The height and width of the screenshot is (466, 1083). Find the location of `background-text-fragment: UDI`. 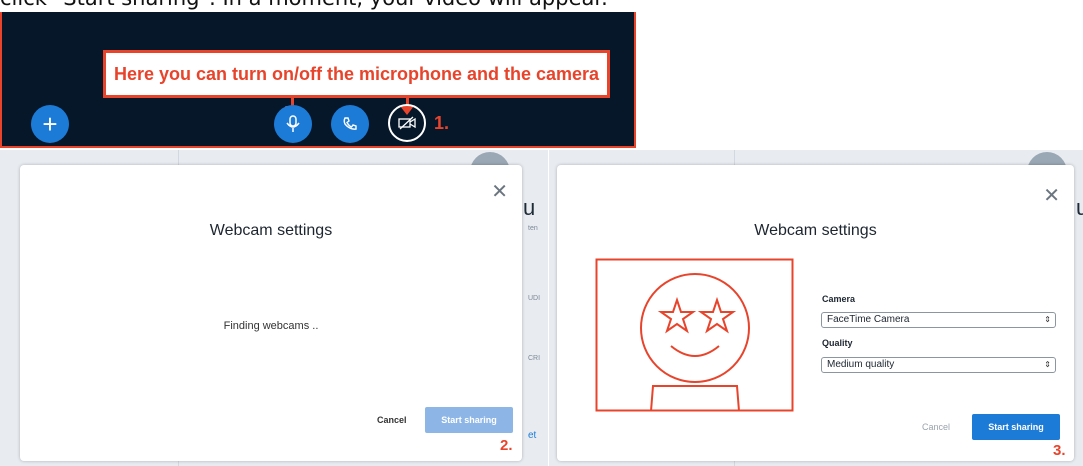

background-text-fragment: UDI is located at coordinates (534, 298).